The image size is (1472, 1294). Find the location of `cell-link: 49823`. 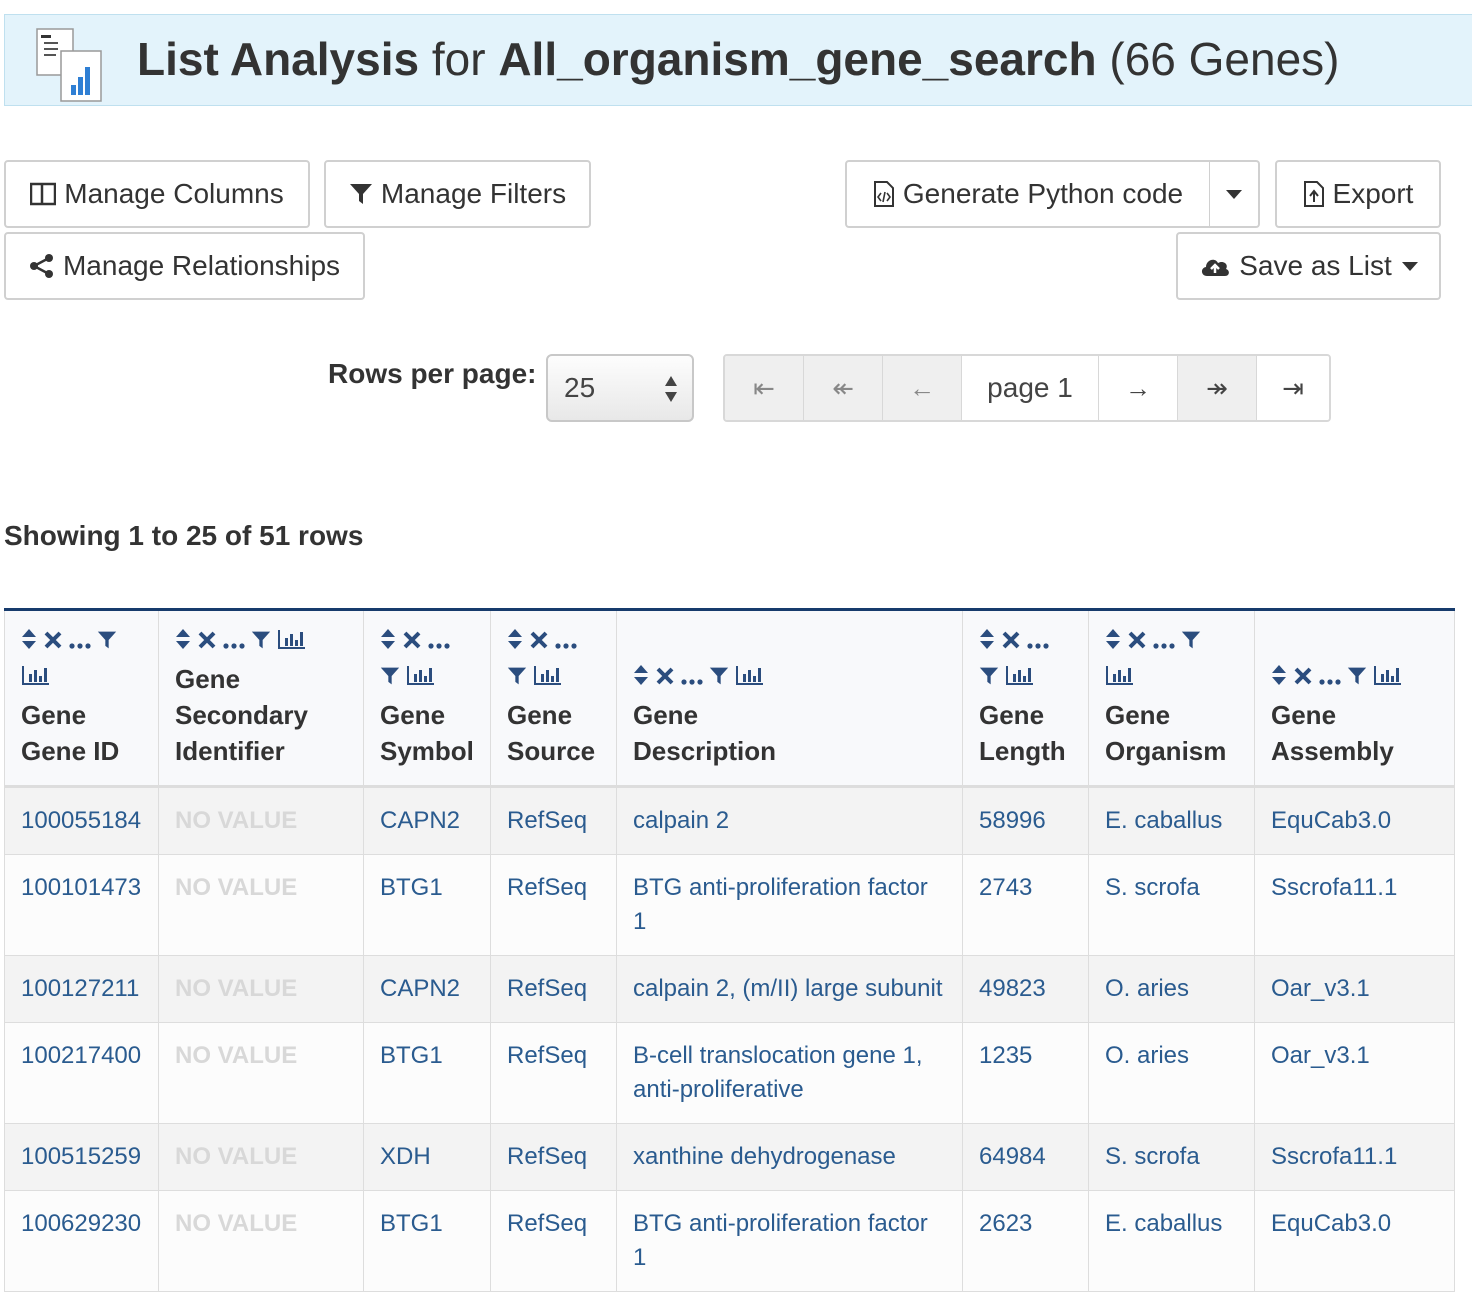

cell-link: 49823 is located at coordinates (1012, 988).